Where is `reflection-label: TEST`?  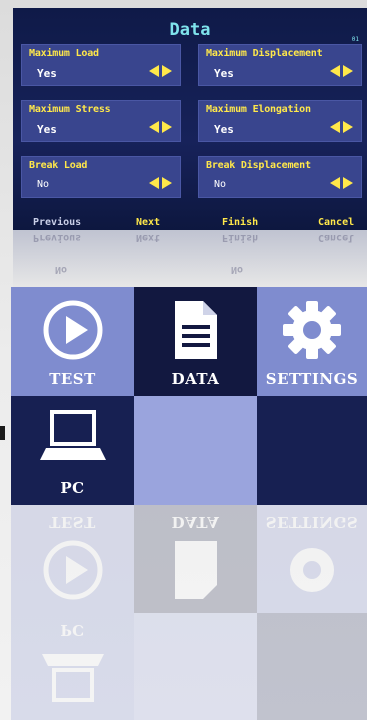 reflection-label: TEST is located at coordinates (72, 522).